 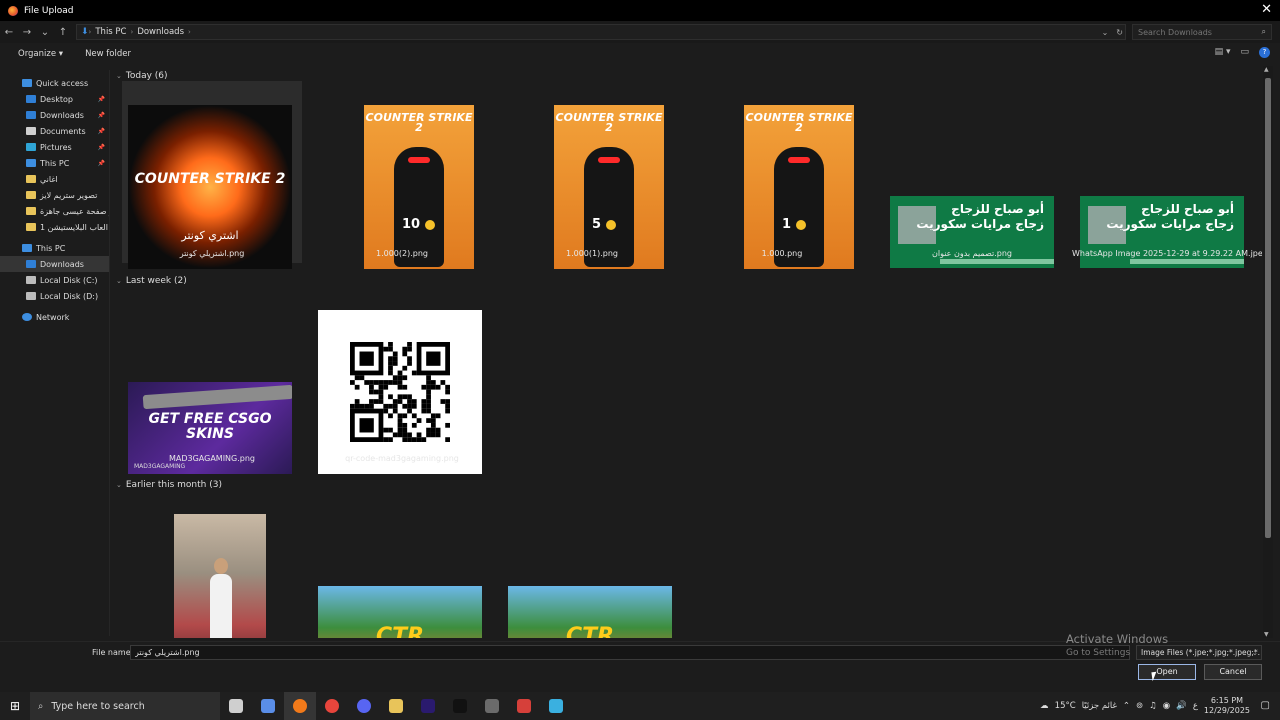 I want to click on volume-icon: 🔊, so click(x=1181, y=706).